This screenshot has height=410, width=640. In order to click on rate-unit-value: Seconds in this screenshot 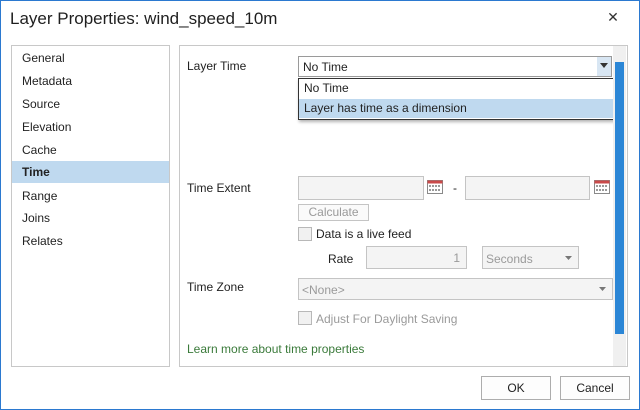, I will do `click(509, 259)`.